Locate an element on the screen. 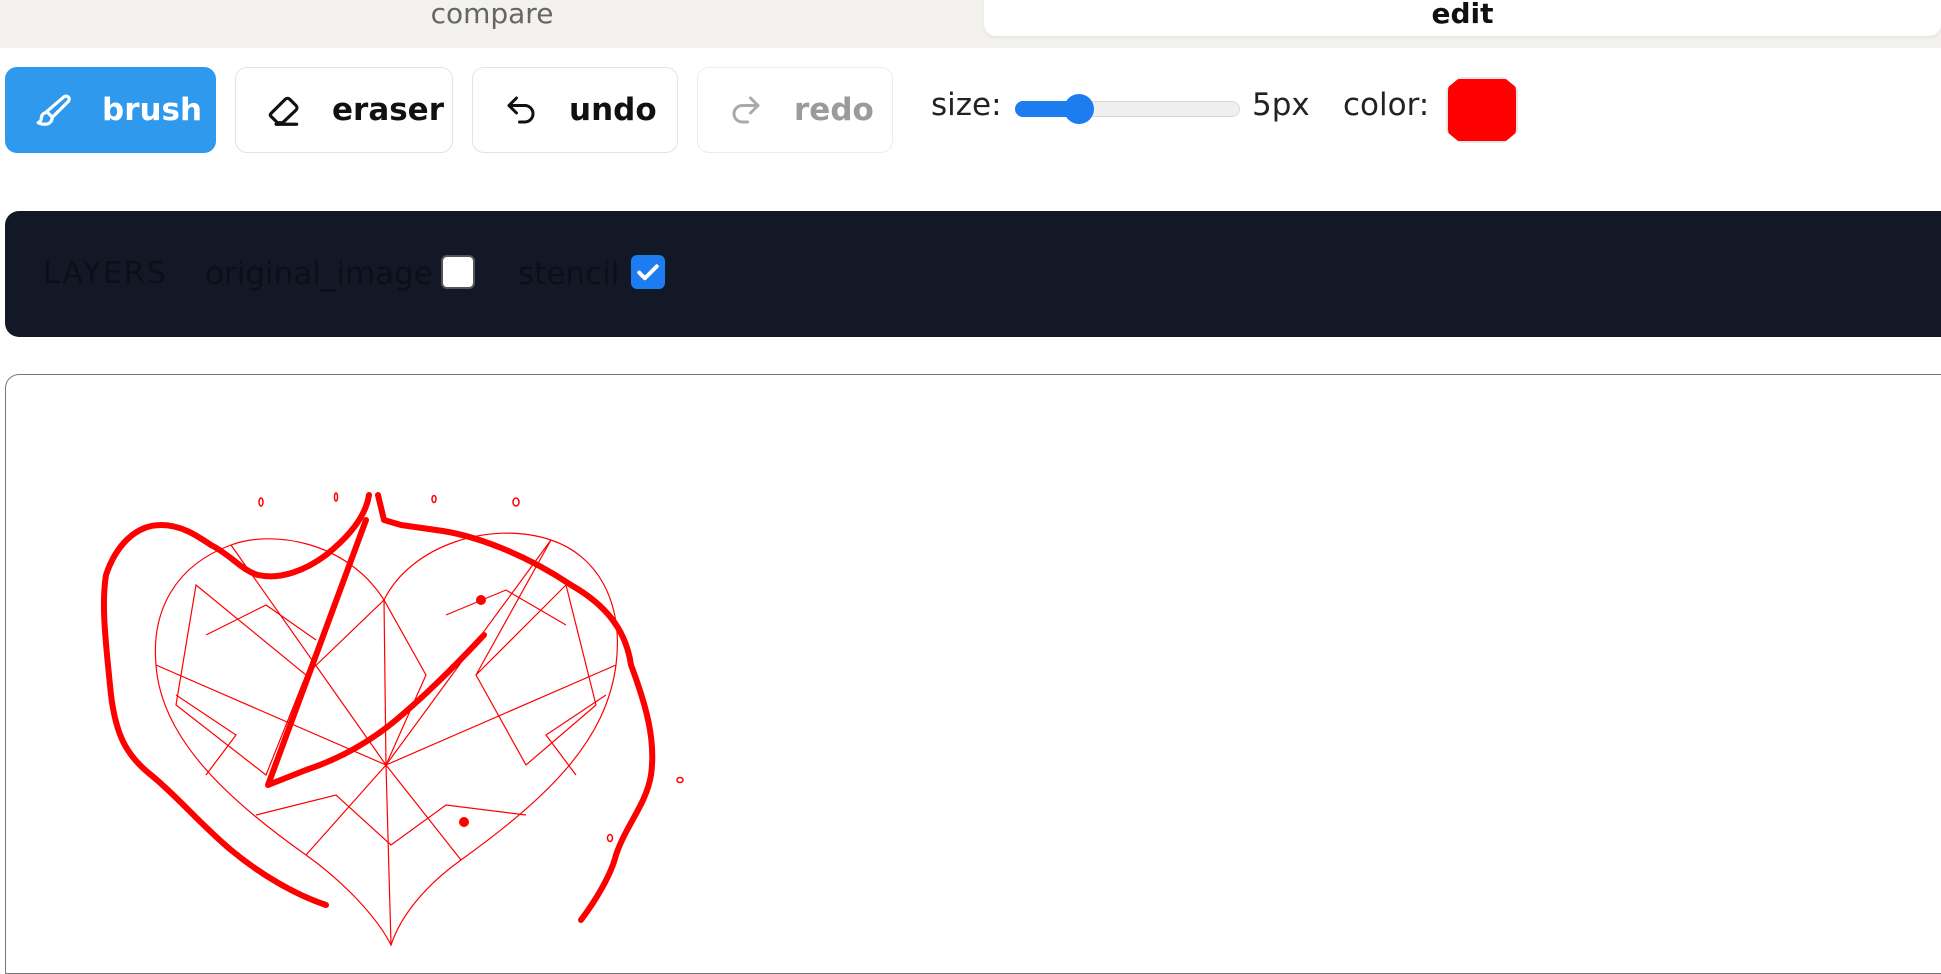 This screenshot has width=1941, height=974. canvas-drawing is located at coordinates (392, 719).